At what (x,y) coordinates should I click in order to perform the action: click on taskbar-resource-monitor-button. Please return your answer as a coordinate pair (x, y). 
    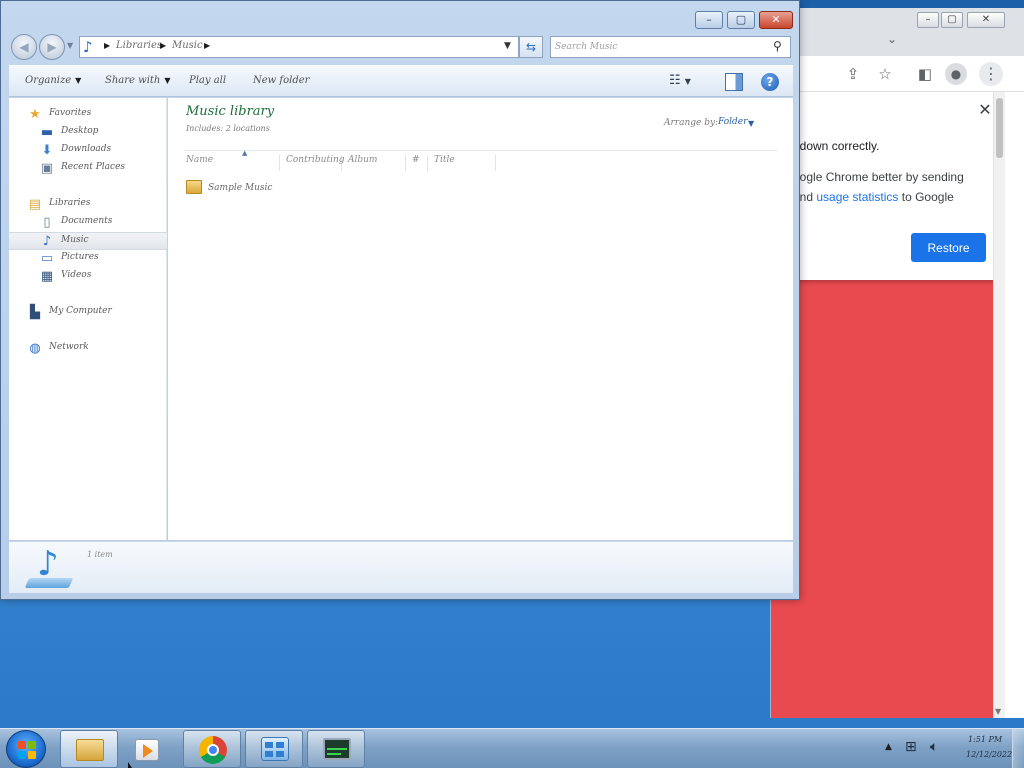
    Looking at the image, I should click on (336, 749).